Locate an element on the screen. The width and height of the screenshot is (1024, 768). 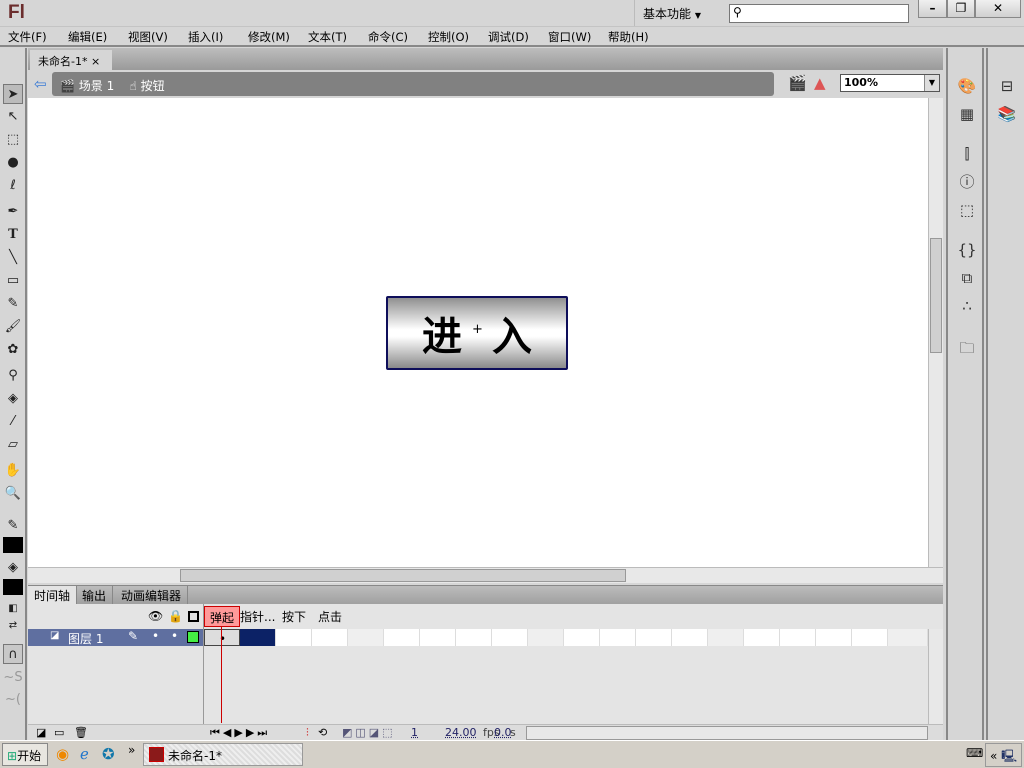
align-icon: ⫿ is located at coordinates (967, 154).